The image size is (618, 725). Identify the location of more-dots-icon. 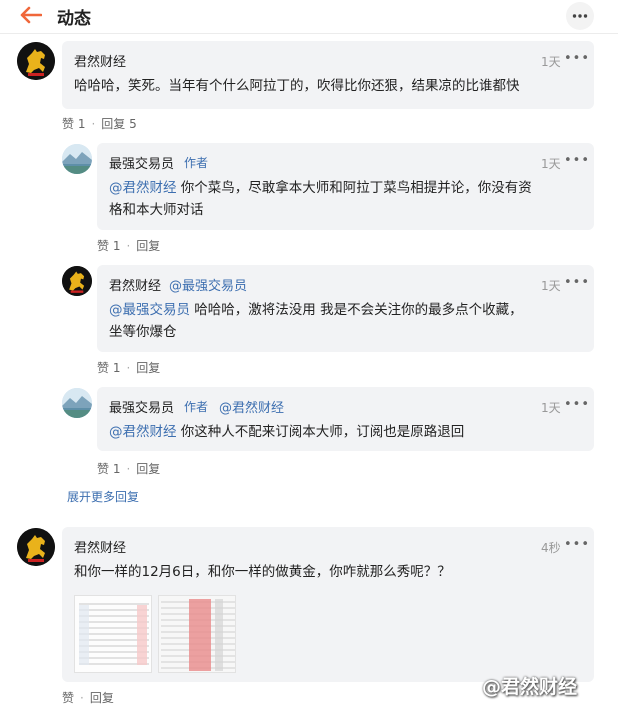
(580, 16).